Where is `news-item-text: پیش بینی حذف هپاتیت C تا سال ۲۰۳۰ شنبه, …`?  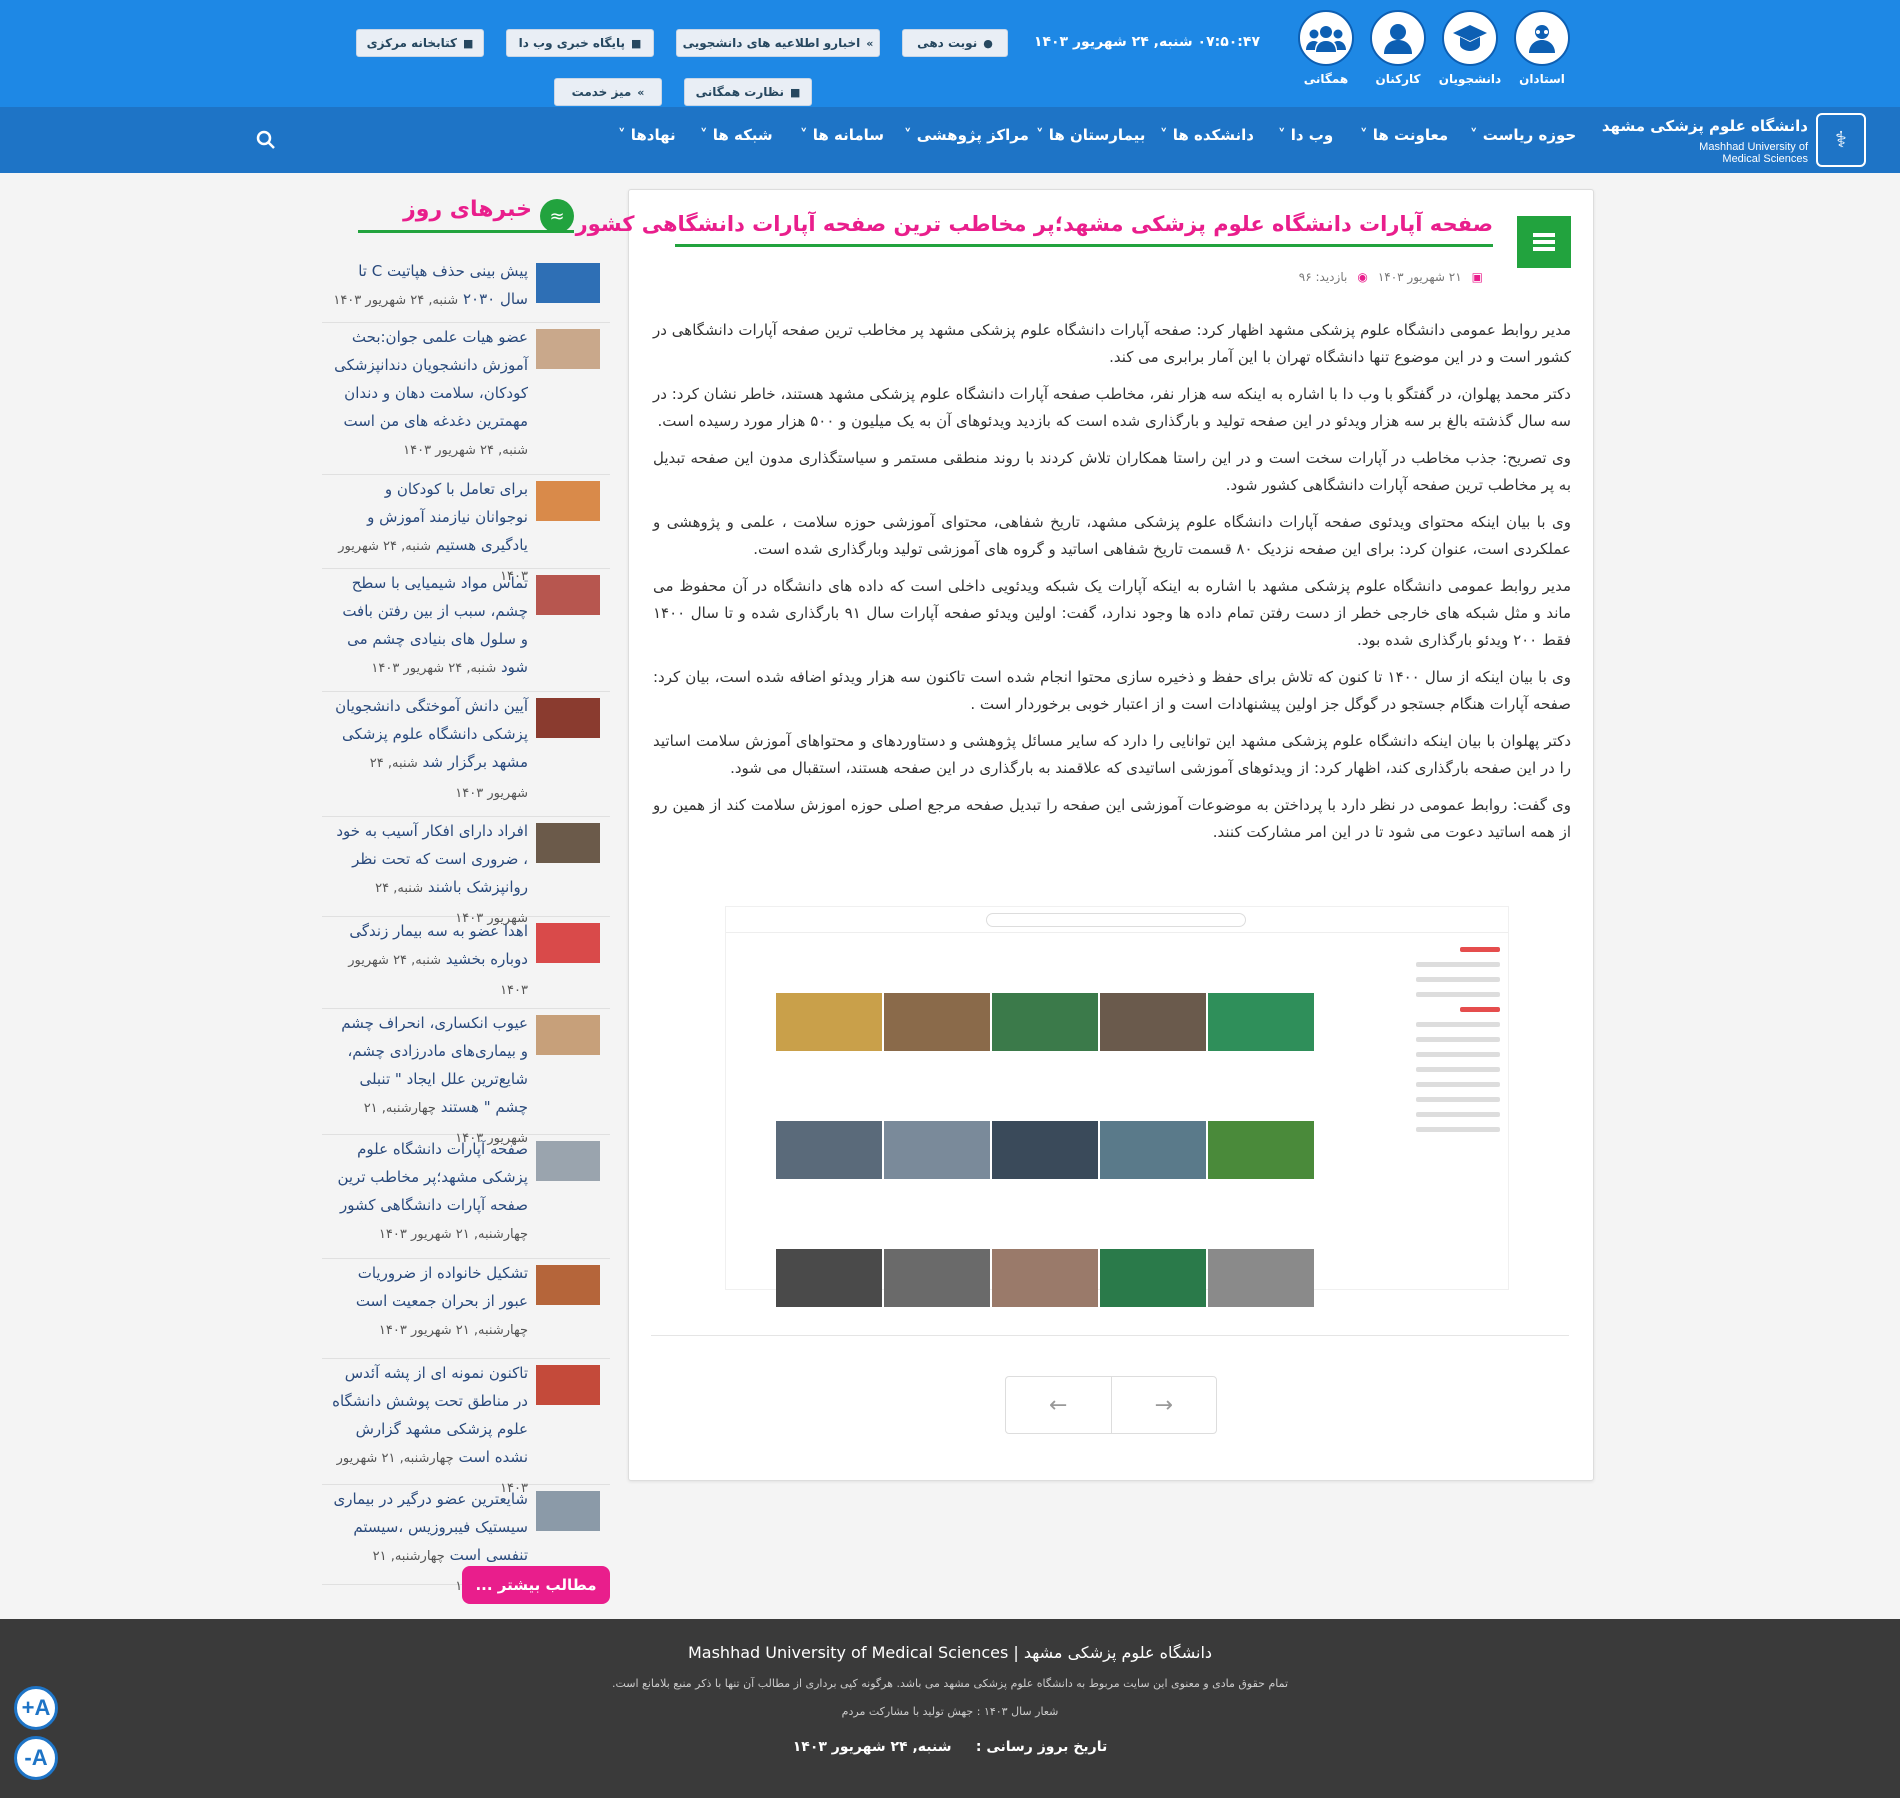
news-item-text: پیش بینی حذف هپاتیت C تا سال ۲۰۳۰ شنبه, … is located at coordinates (430, 286).